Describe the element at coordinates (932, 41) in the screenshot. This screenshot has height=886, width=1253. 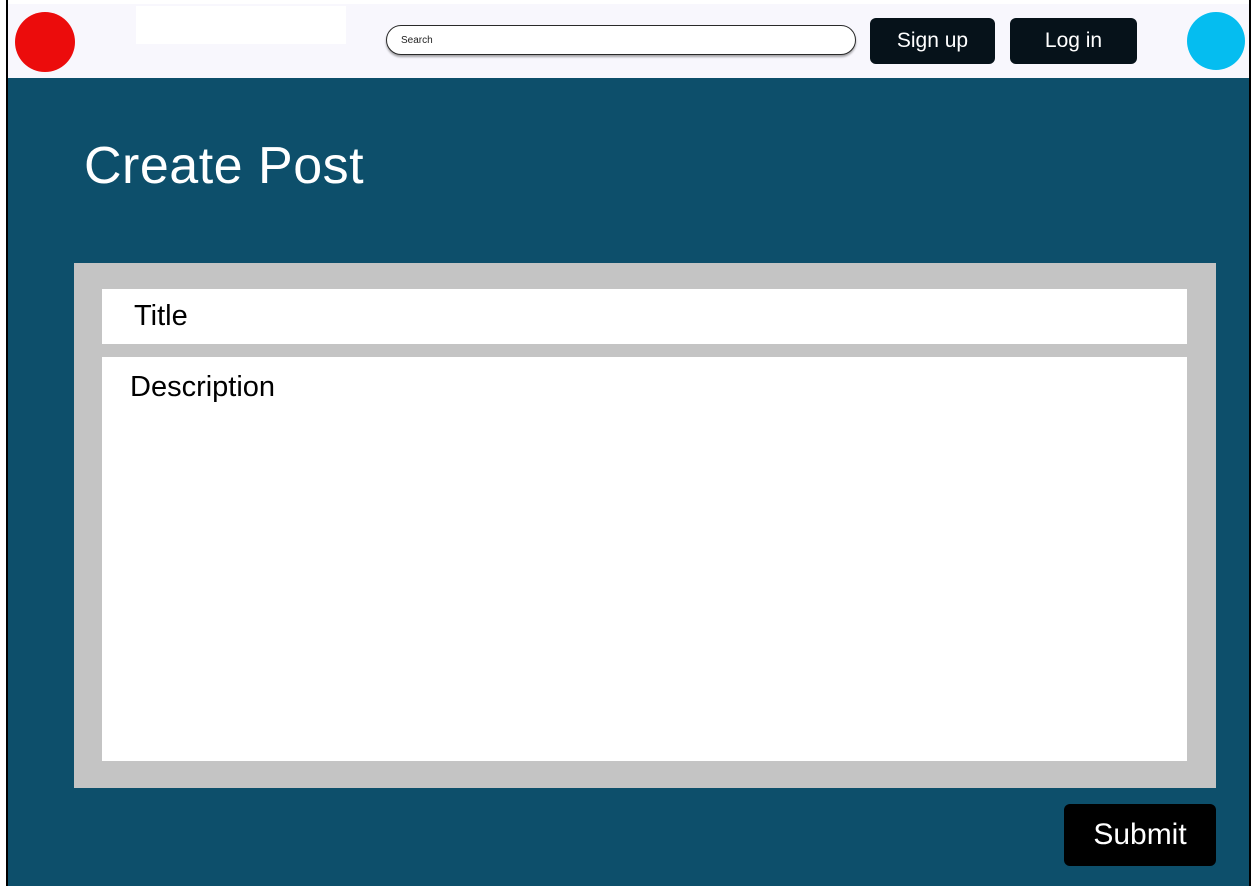
I see `sign-up-button: Sign up` at that location.